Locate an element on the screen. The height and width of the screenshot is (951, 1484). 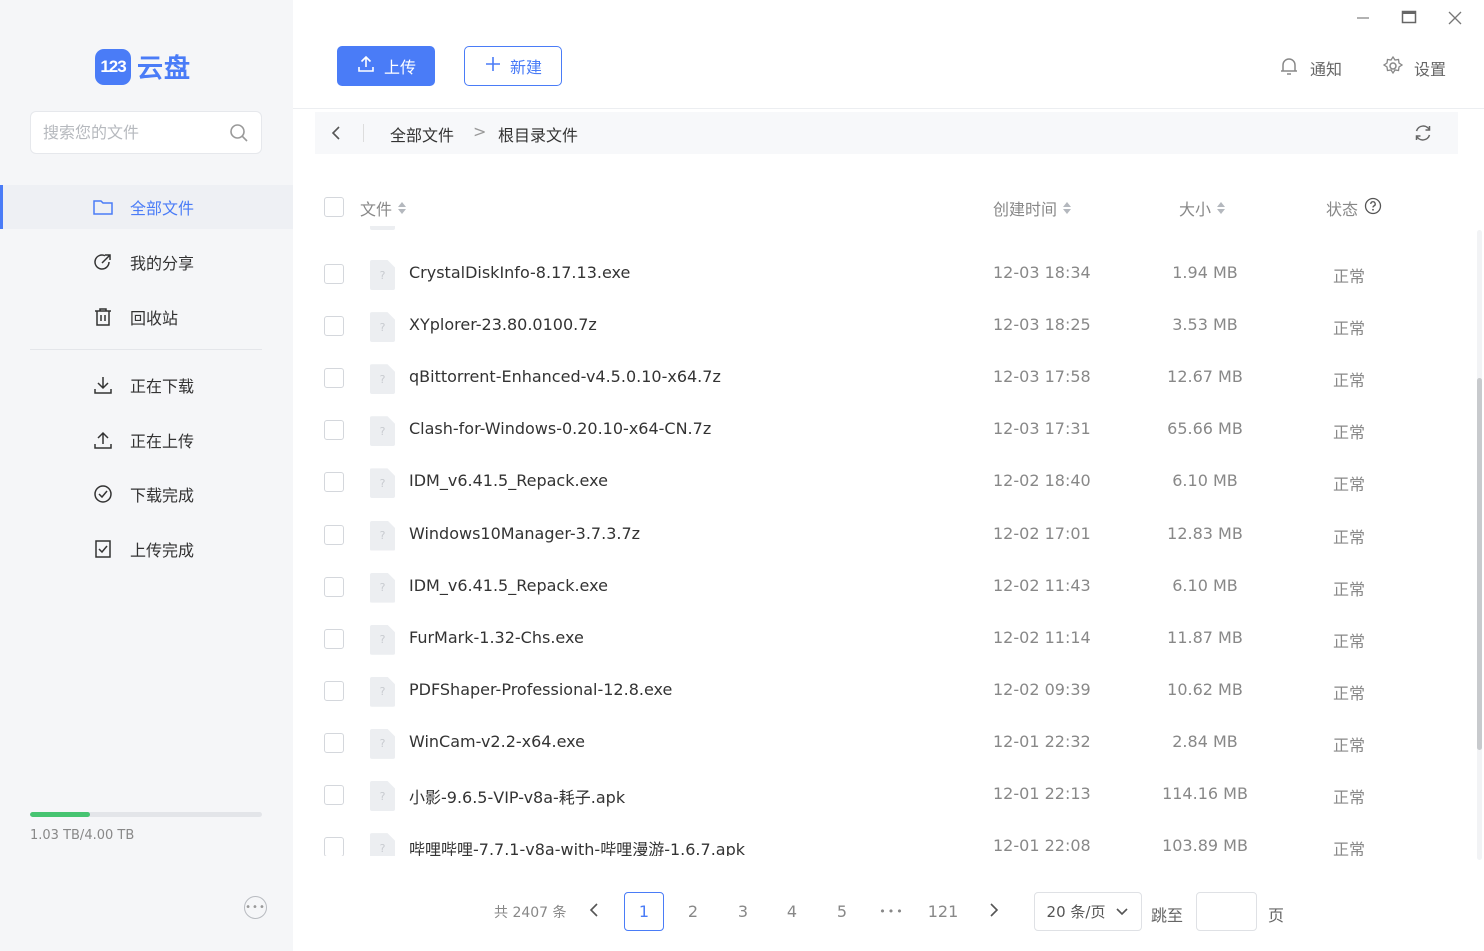
trash-icon is located at coordinates (103, 317).